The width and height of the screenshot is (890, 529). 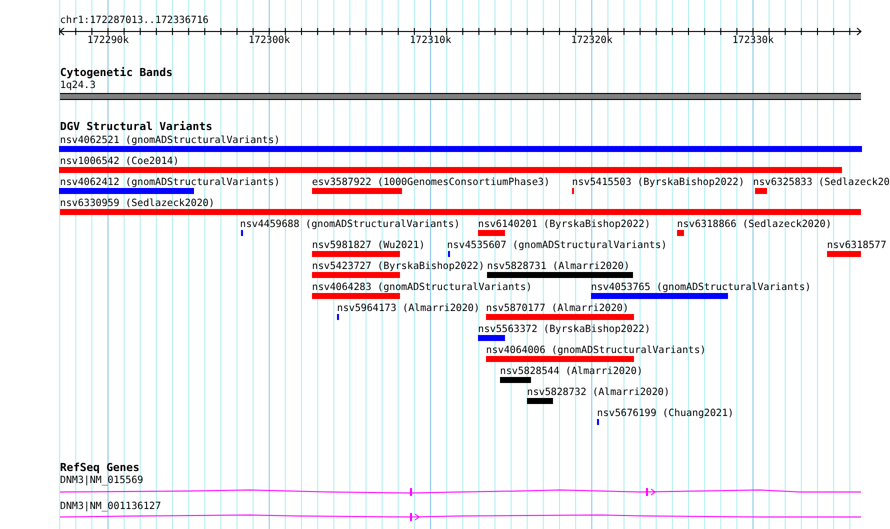 What do you see at coordinates (596, 350) in the screenshot?
I see `variant-label: nsv4064006 (gnomADStructuralVariants)` at bounding box center [596, 350].